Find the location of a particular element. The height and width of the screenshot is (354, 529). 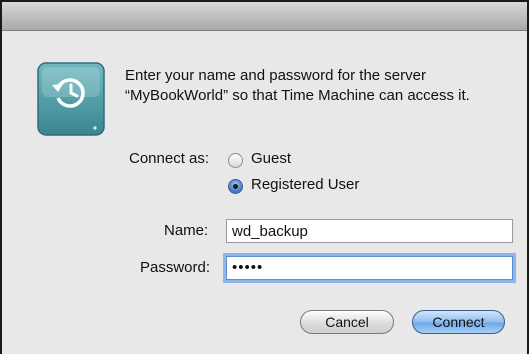

guest-radio-label: Guest is located at coordinates (271, 158).